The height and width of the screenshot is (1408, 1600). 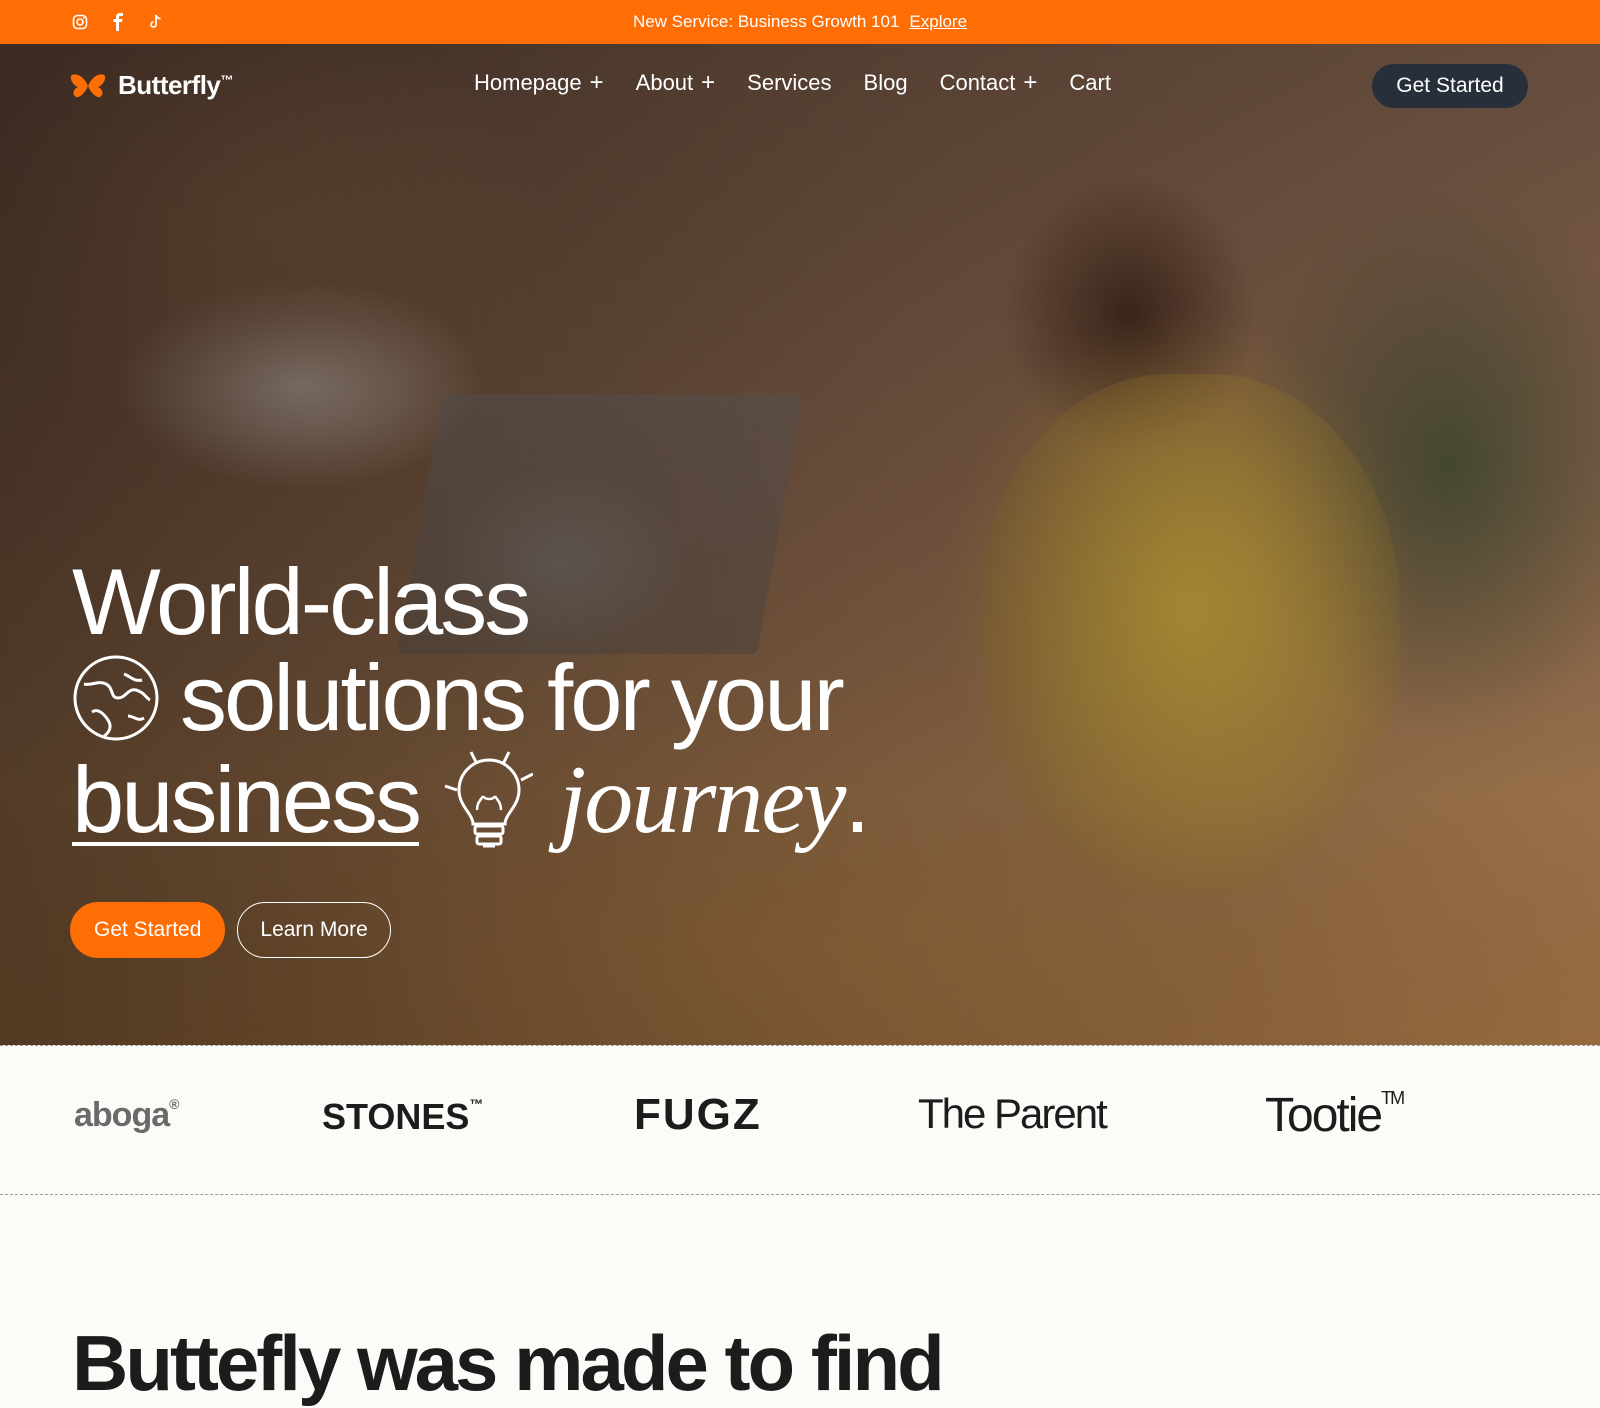 What do you see at coordinates (174, 1104) in the screenshot?
I see `partner-mark: ®` at bounding box center [174, 1104].